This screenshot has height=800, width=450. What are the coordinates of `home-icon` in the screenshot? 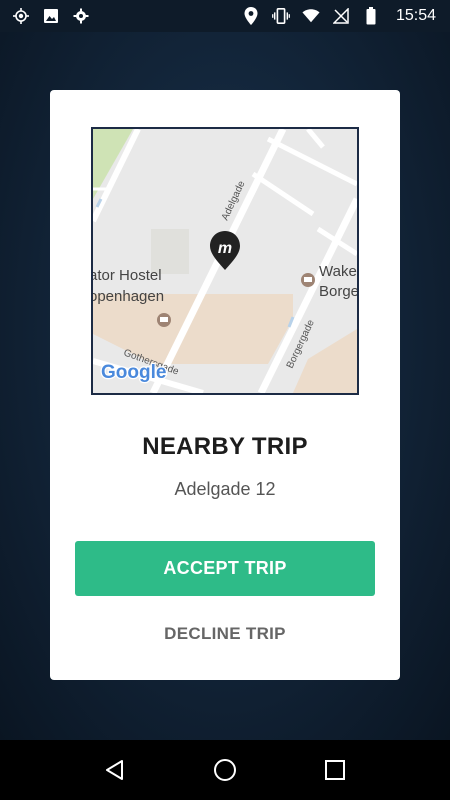 It's located at (225, 770).